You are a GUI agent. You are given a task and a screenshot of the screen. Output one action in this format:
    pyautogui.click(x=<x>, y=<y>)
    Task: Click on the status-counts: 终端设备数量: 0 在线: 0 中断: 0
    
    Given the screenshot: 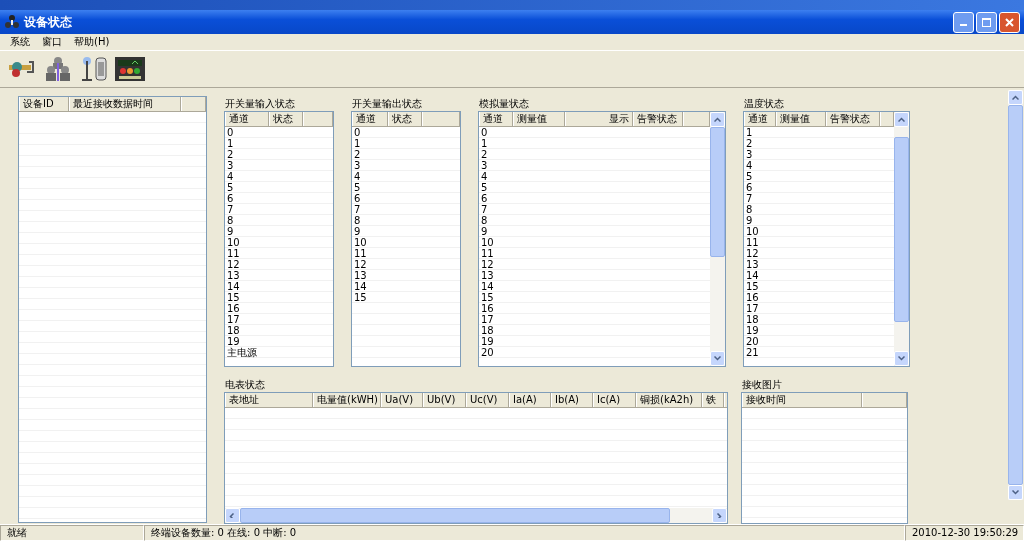 What is the action you would take?
    pyautogui.click(x=524, y=533)
    